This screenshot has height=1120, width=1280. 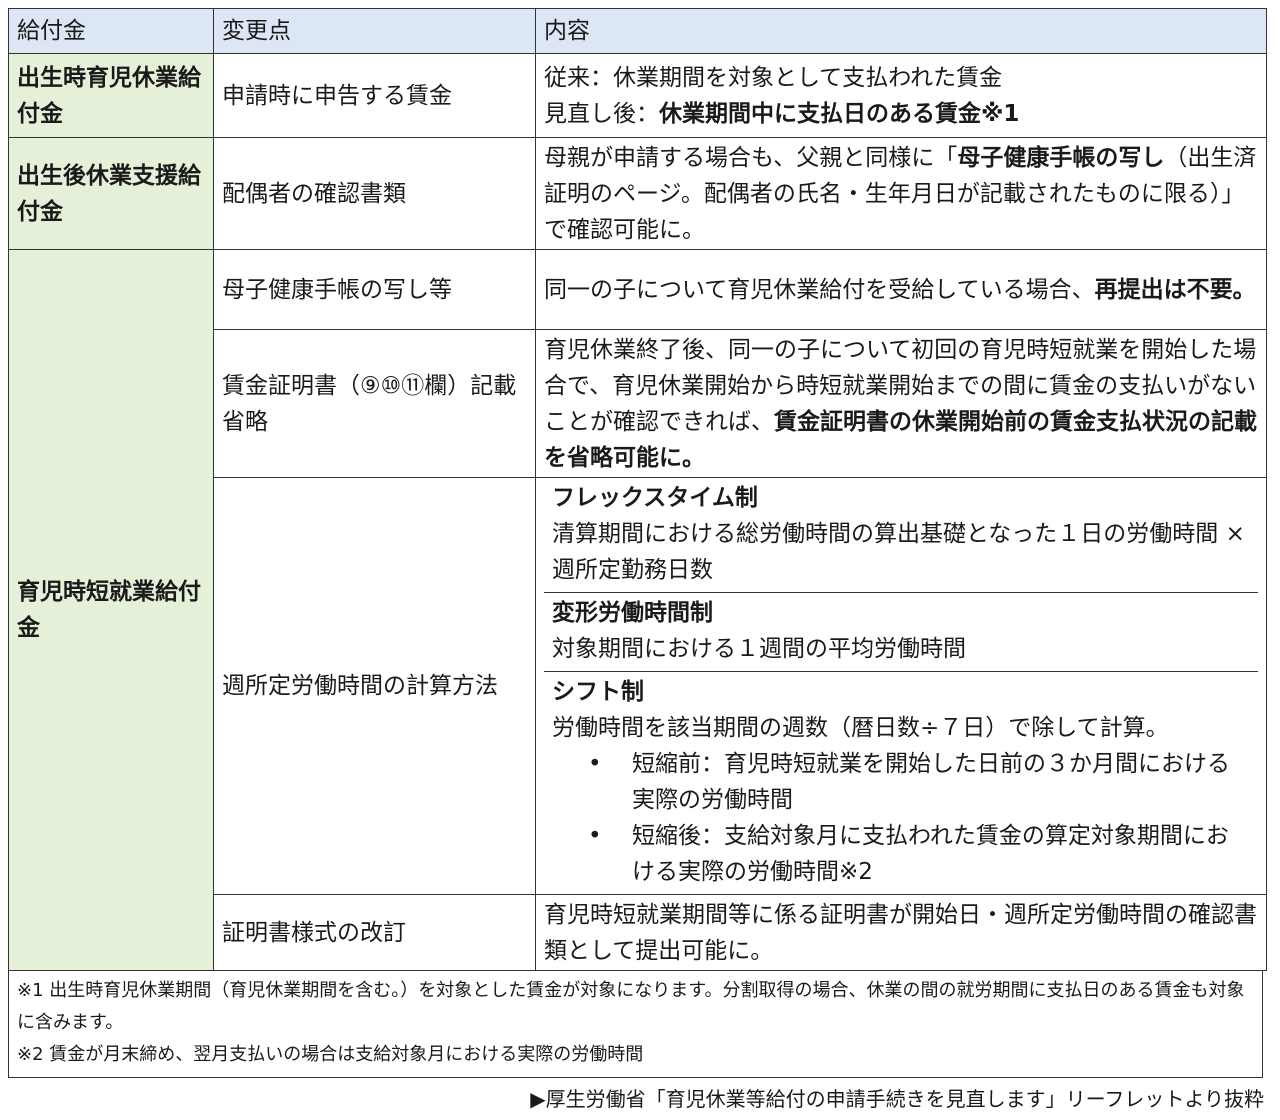 I want to click on content-text: 同一の子について育児休業給付を受給している場合、, so click(x=819, y=289).